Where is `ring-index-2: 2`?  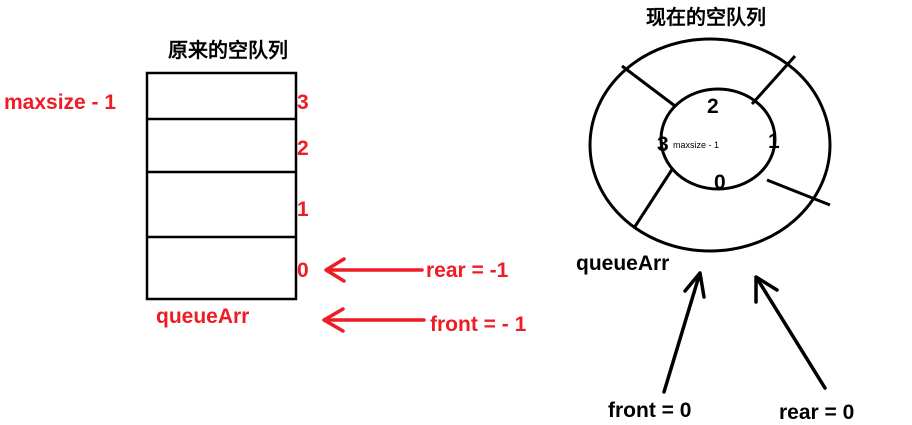 ring-index-2: 2 is located at coordinates (713, 106).